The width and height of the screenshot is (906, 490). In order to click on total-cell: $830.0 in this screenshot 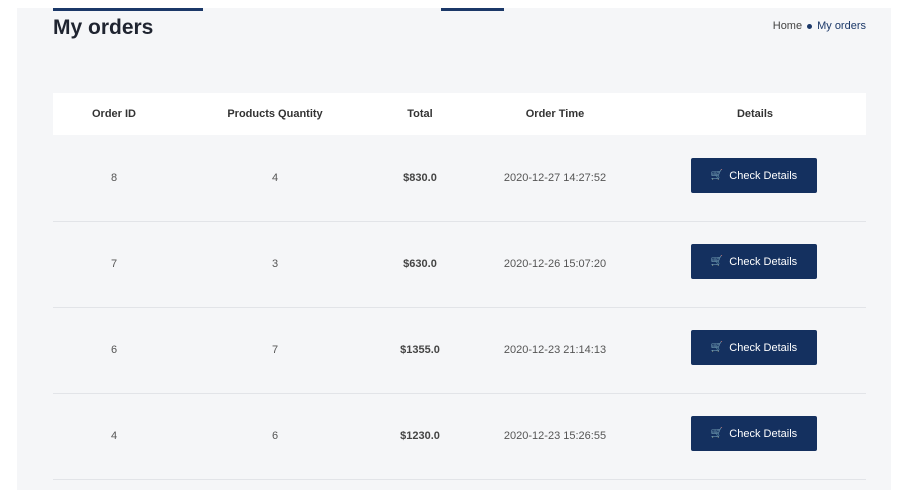, I will do `click(420, 178)`.